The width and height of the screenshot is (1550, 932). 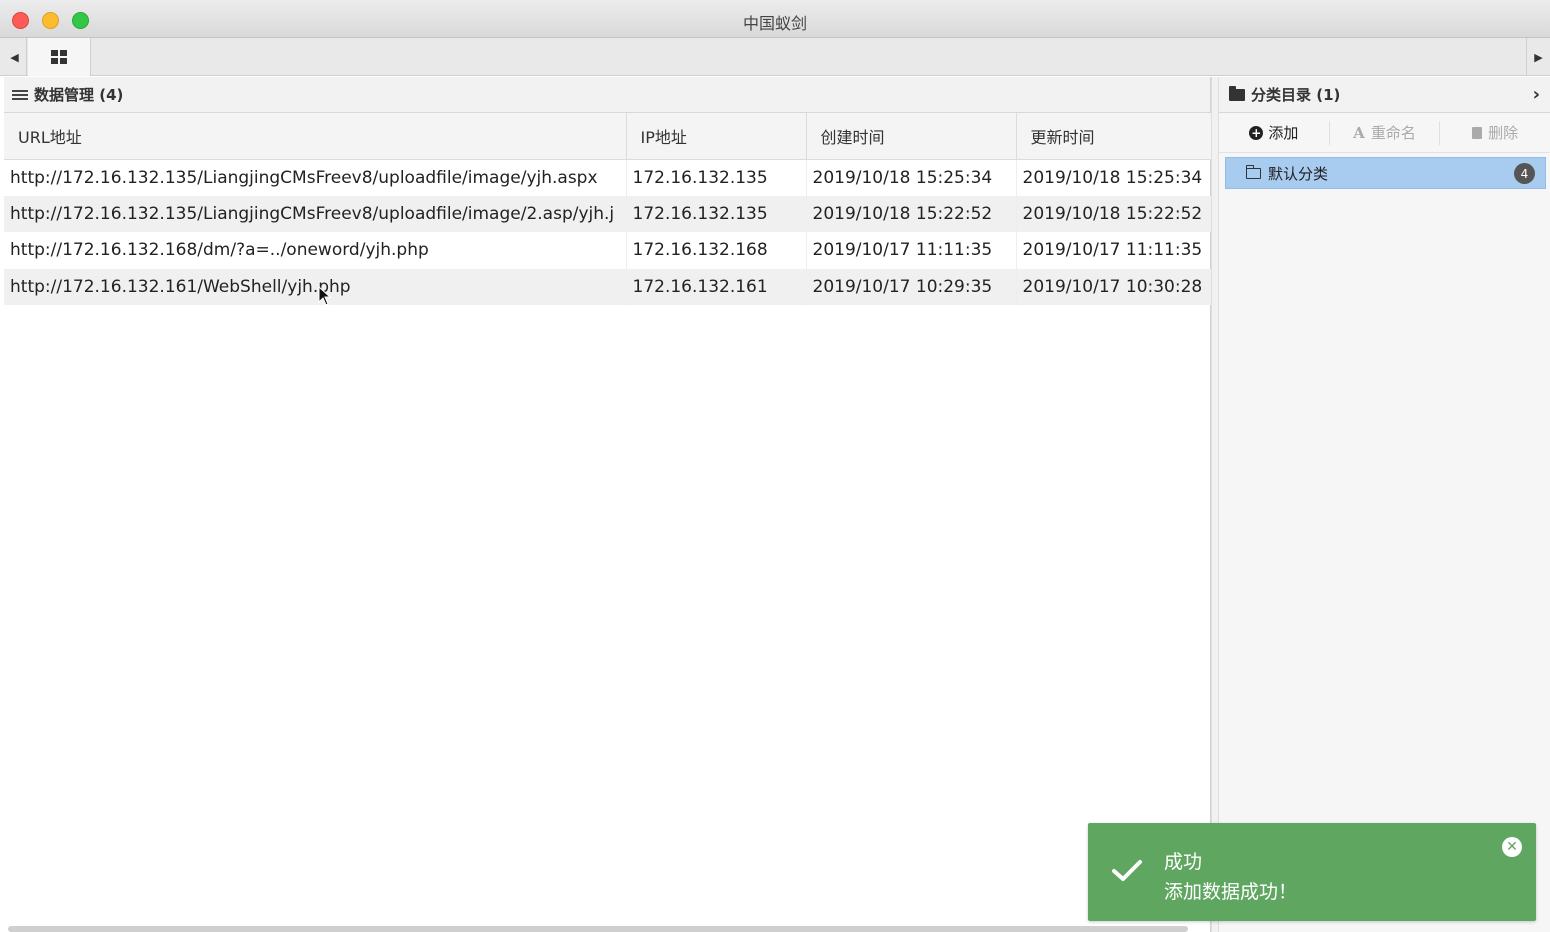 I want to click on column-header-url: URL地址, so click(x=315, y=136).